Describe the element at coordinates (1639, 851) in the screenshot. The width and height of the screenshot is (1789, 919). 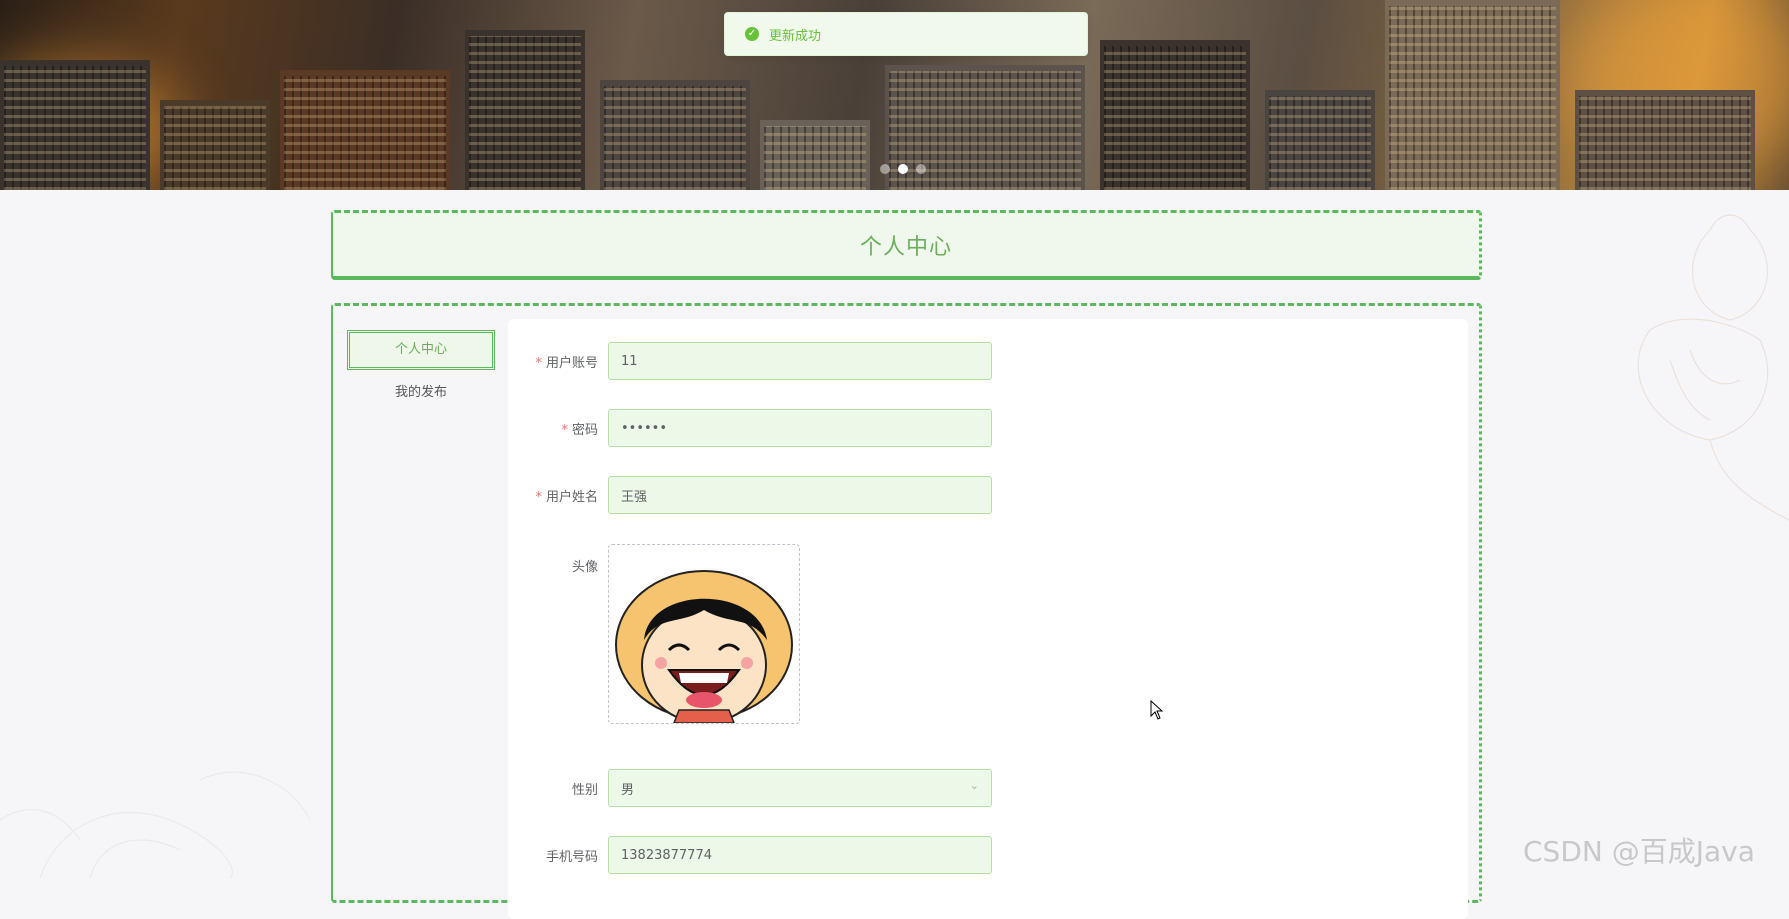
I see `watermark: CSDN @百成Java` at that location.